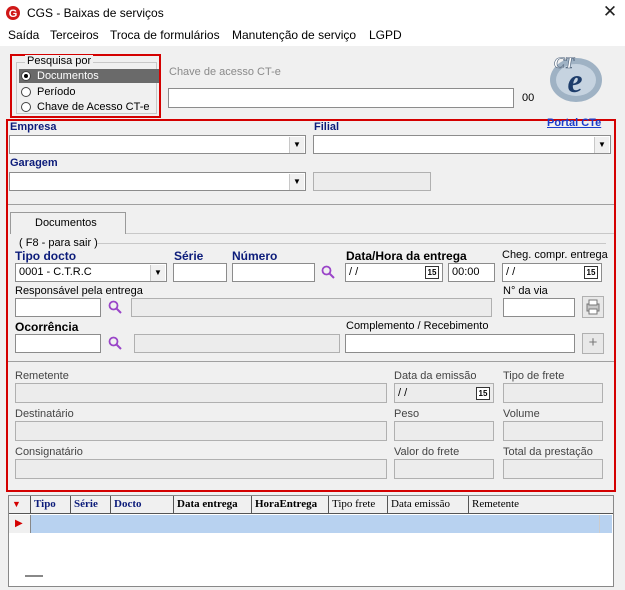 The image size is (625, 590). Describe the element at coordinates (341, 98) in the screenshot. I see `chave-acesso-input` at that location.